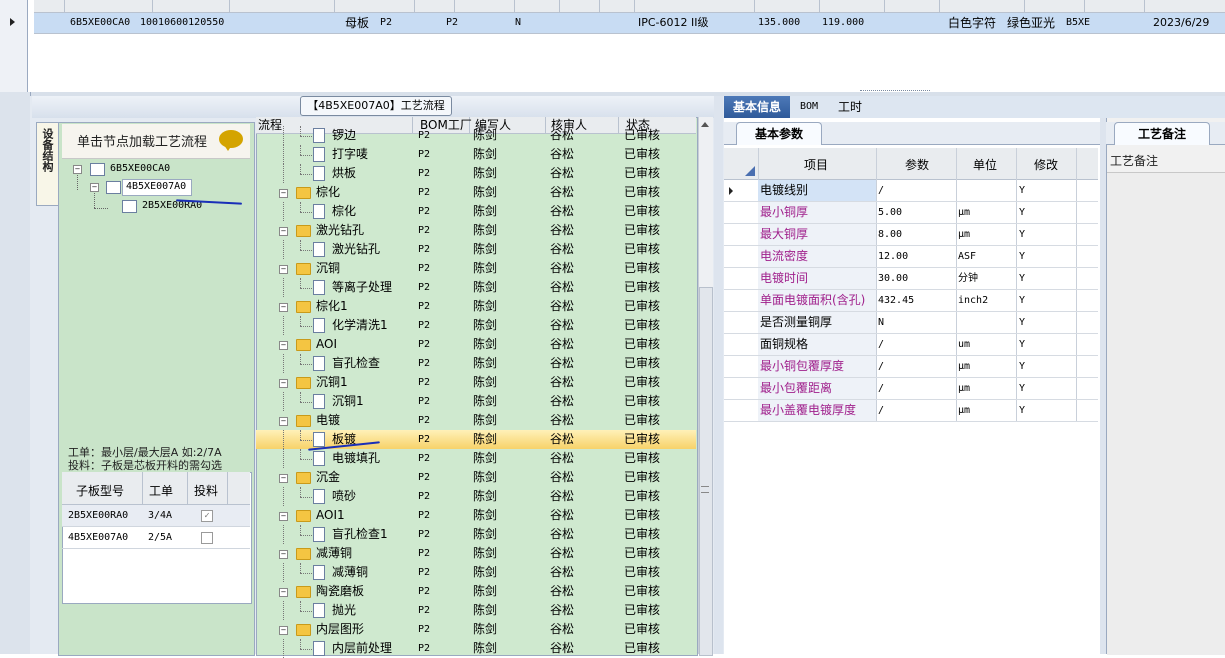 This screenshot has width=1225, height=658. What do you see at coordinates (476, 192) in the screenshot?
I see `process-row: − 棕化 P2 陈剑 谷松 已审核` at bounding box center [476, 192].